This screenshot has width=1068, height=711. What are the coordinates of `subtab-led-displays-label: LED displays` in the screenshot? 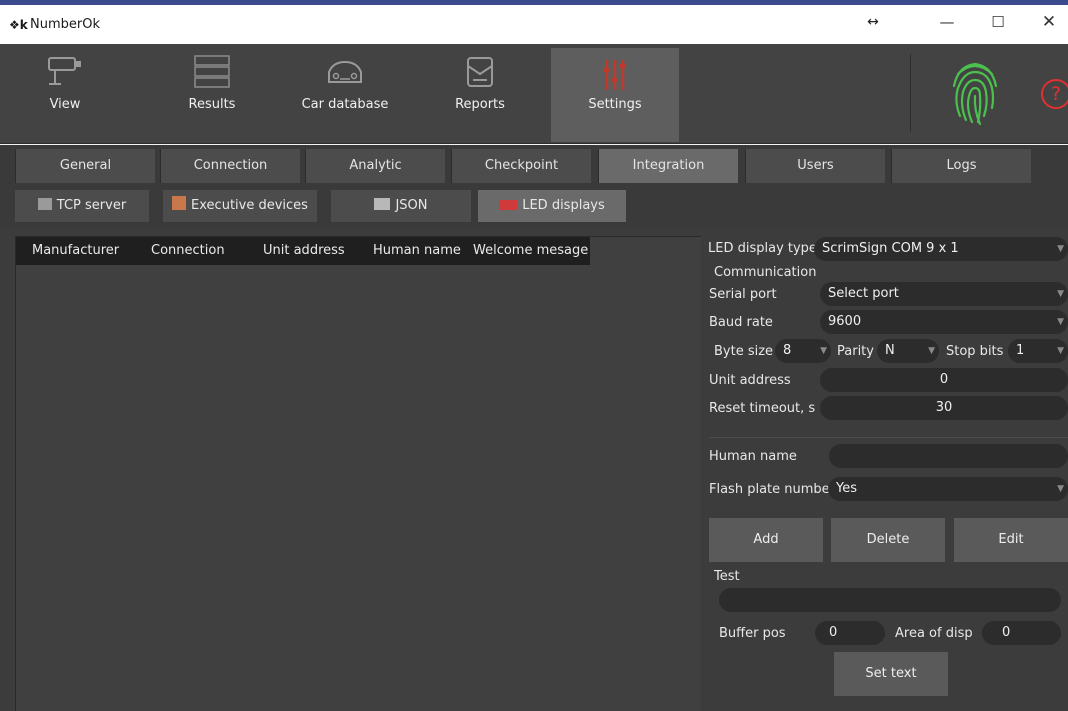 It's located at (563, 205).